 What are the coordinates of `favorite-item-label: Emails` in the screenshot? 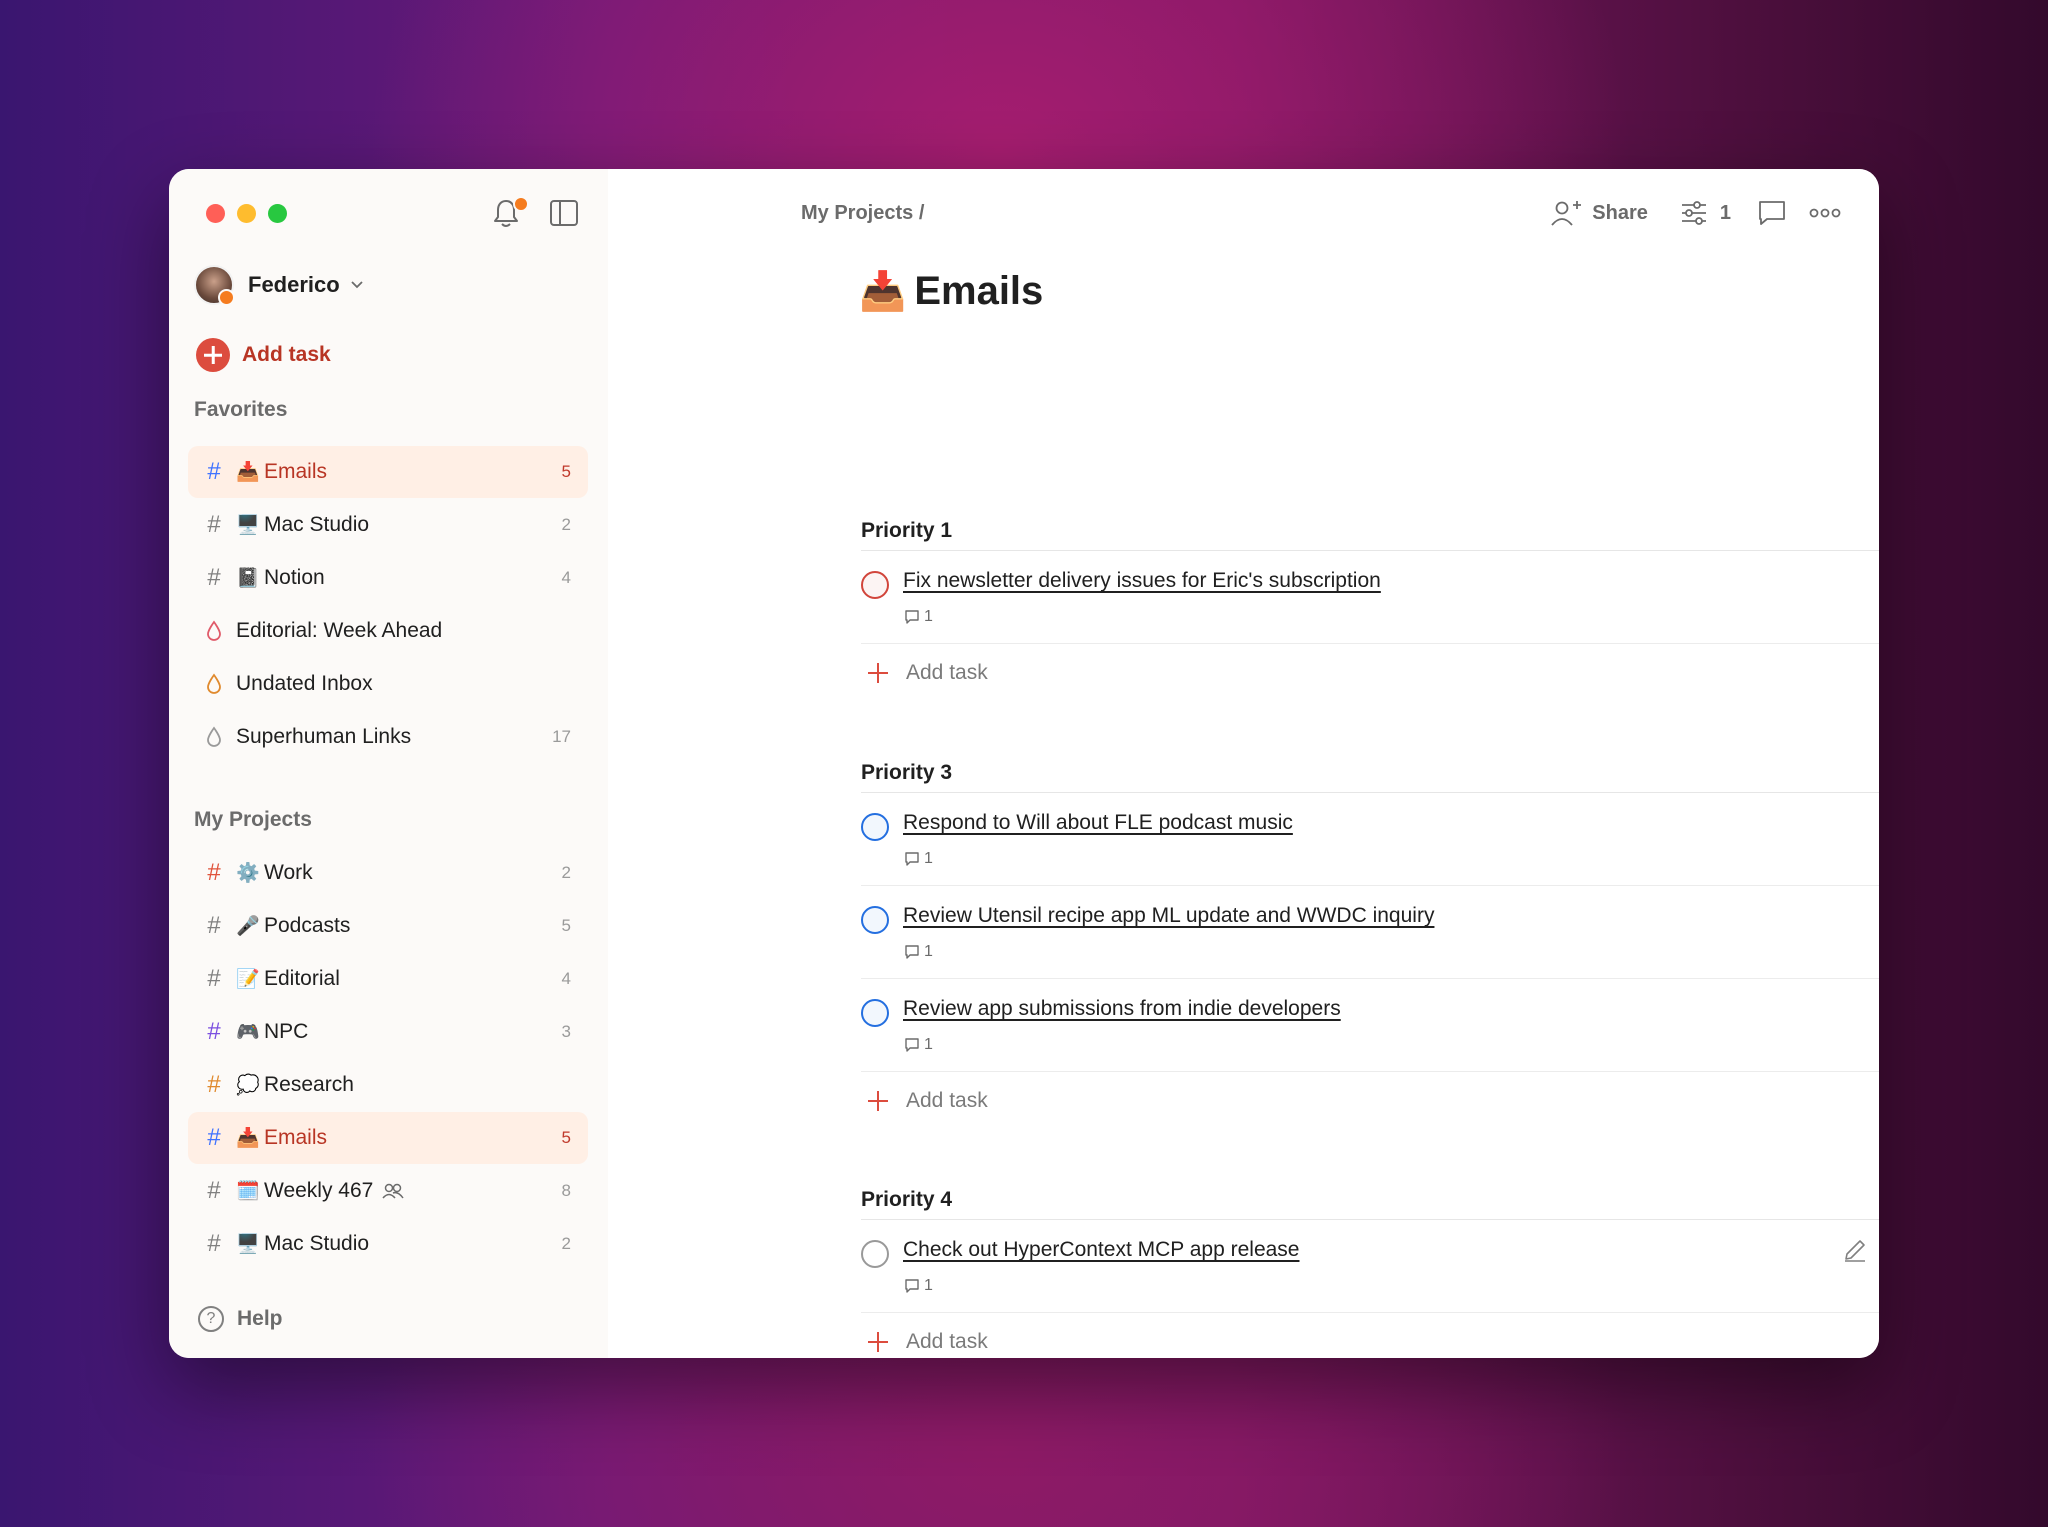 It's located at (296, 471).